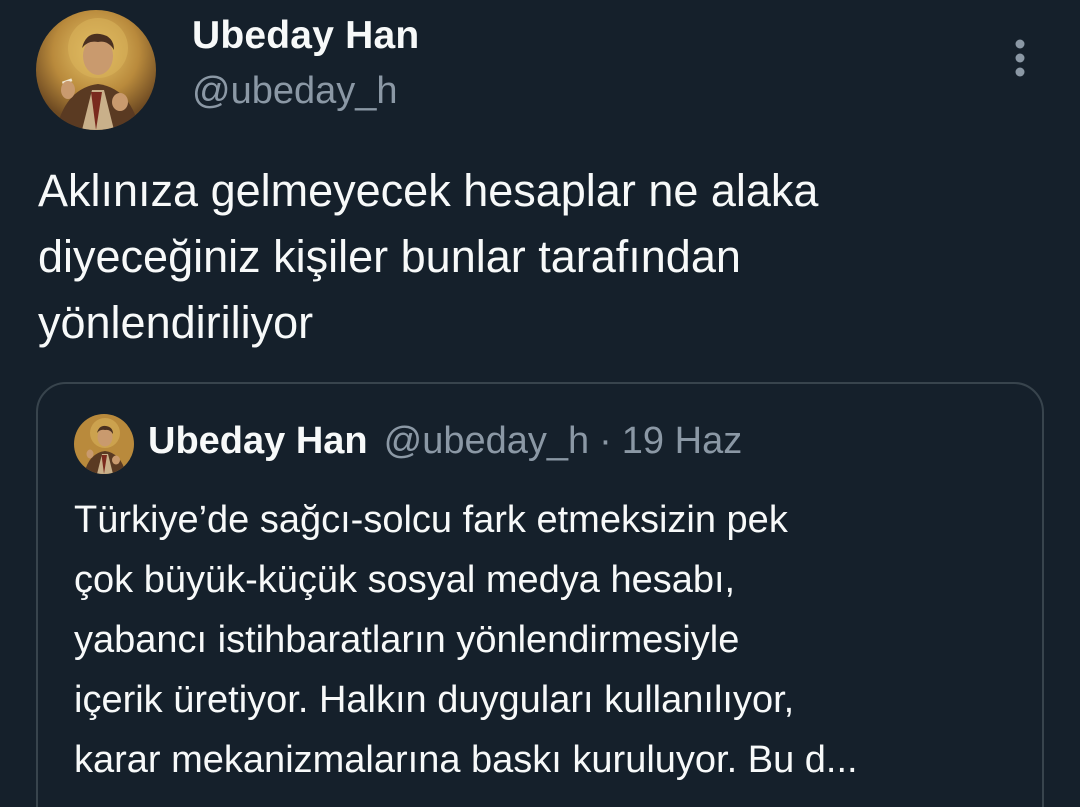 The height and width of the screenshot is (807, 1080). I want to click on quoted-tweet-date: 19 Haz, so click(682, 441).